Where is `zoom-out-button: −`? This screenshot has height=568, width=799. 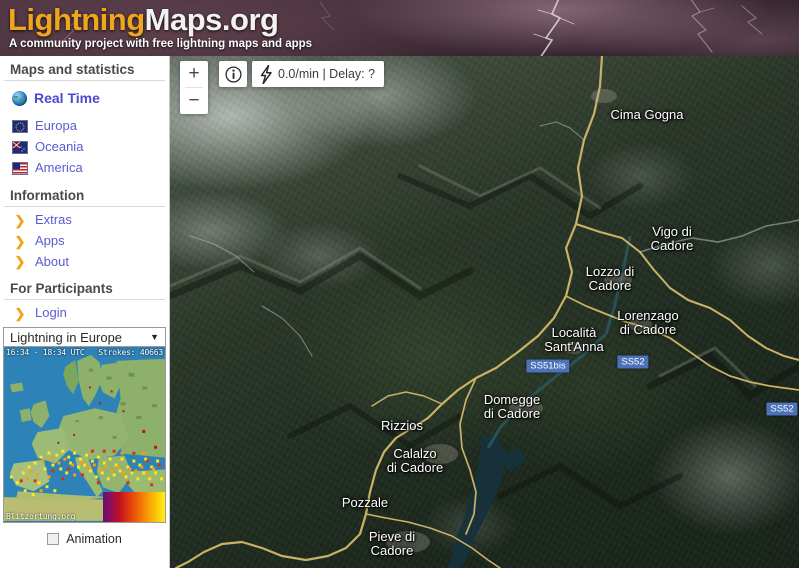 zoom-out-button: − is located at coordinates (194, 101).